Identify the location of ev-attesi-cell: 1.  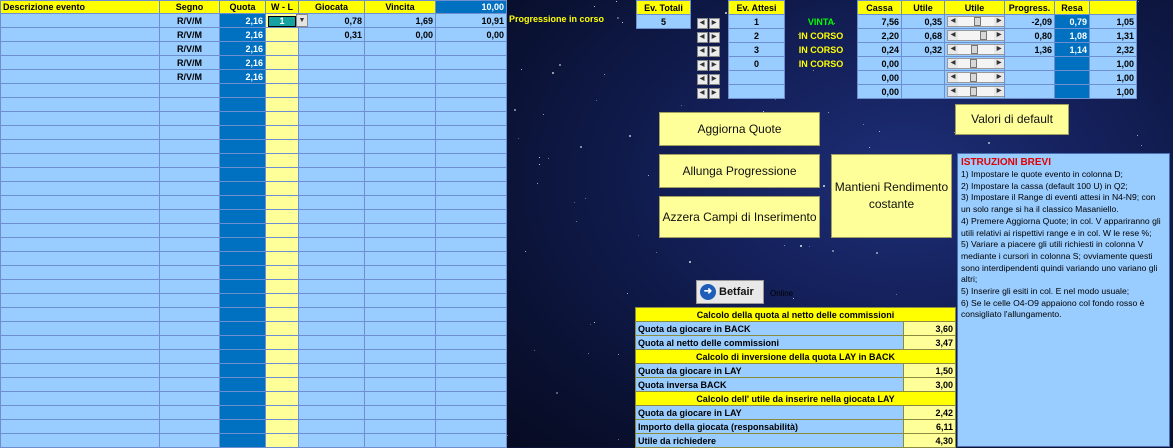
(756, 21).